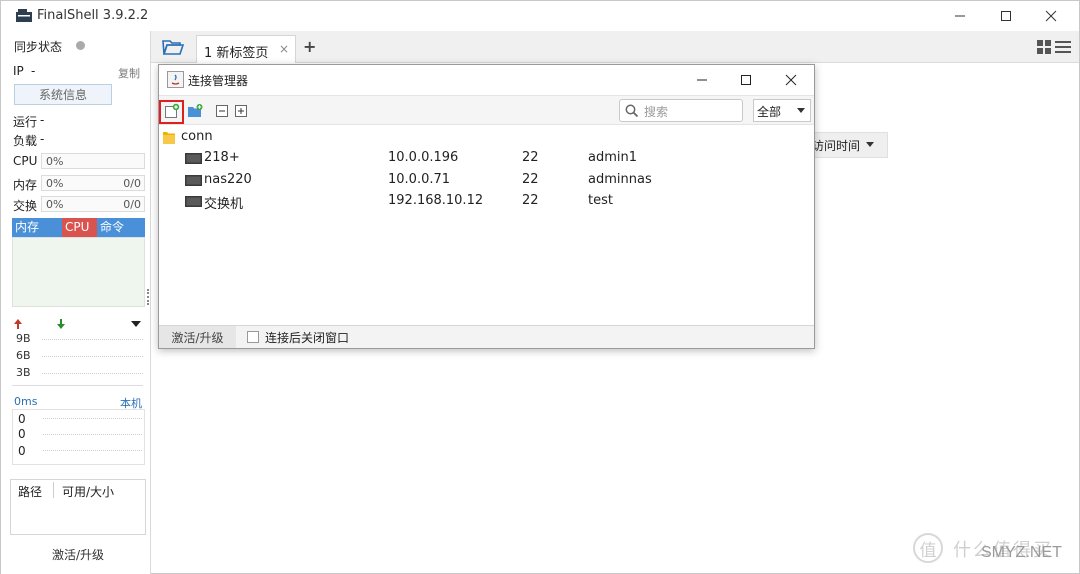 The image size is (1080, 574). I want to click on swap-label: 交换, so click(25, 206).